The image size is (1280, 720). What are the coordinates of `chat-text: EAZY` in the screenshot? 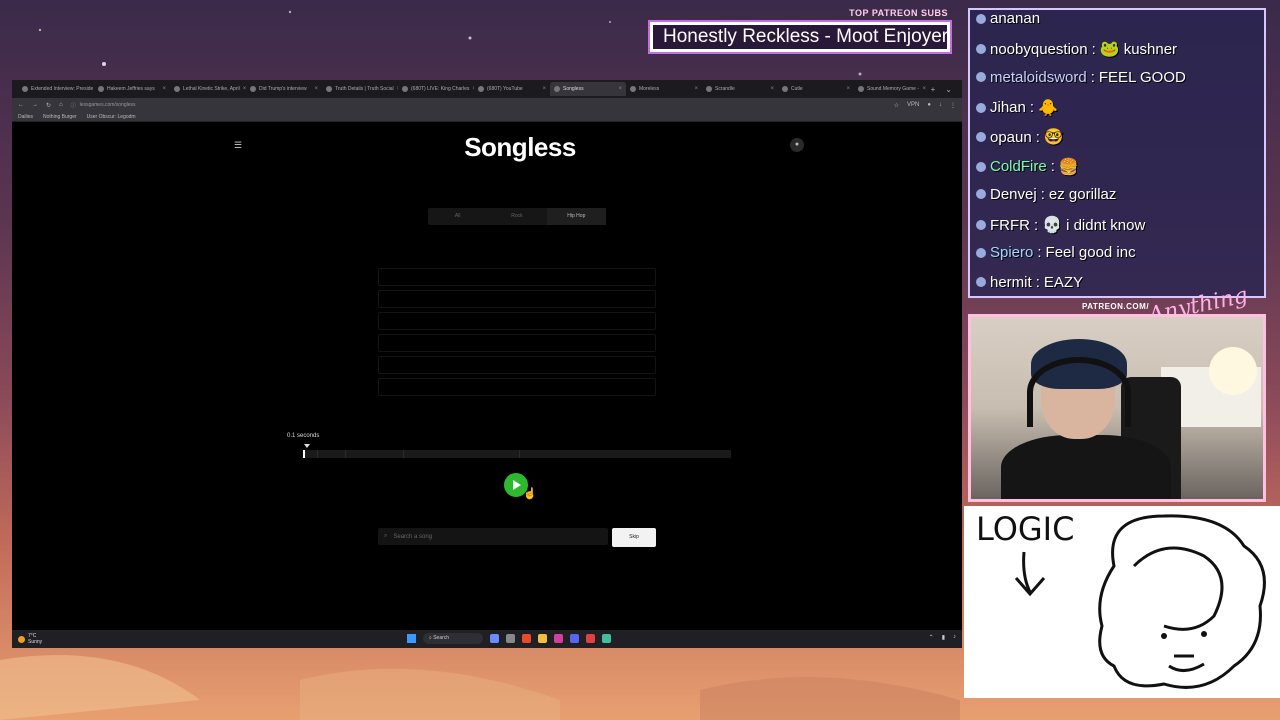 It's located at (1063, 282).